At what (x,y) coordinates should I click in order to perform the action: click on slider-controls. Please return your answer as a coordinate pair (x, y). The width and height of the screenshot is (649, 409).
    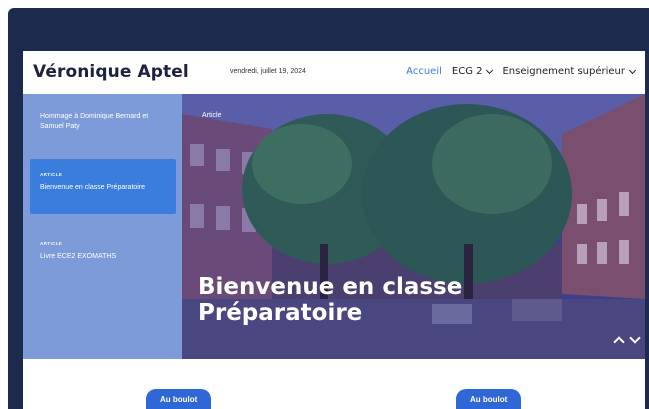
    Looking at the image, I should click on (627, 340).